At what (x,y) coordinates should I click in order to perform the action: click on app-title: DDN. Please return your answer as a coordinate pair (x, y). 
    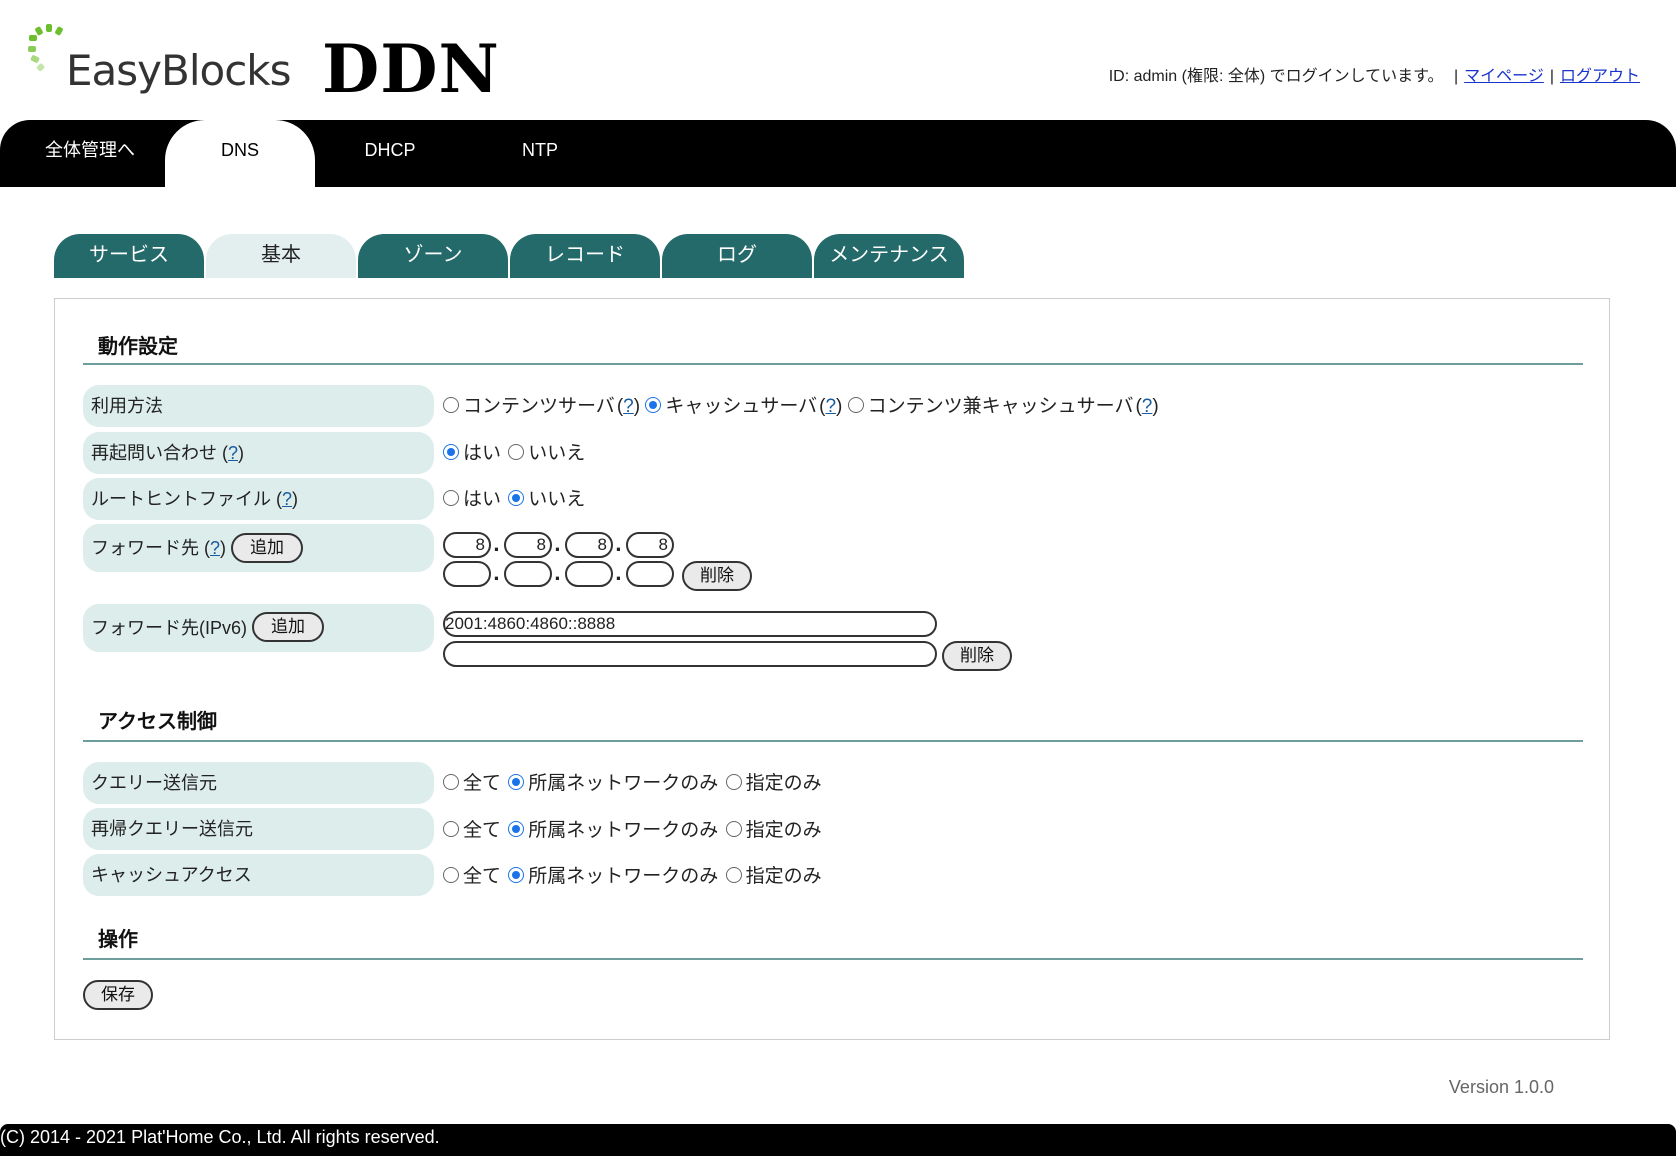
    Looking at the image, I should click on (411, 69).